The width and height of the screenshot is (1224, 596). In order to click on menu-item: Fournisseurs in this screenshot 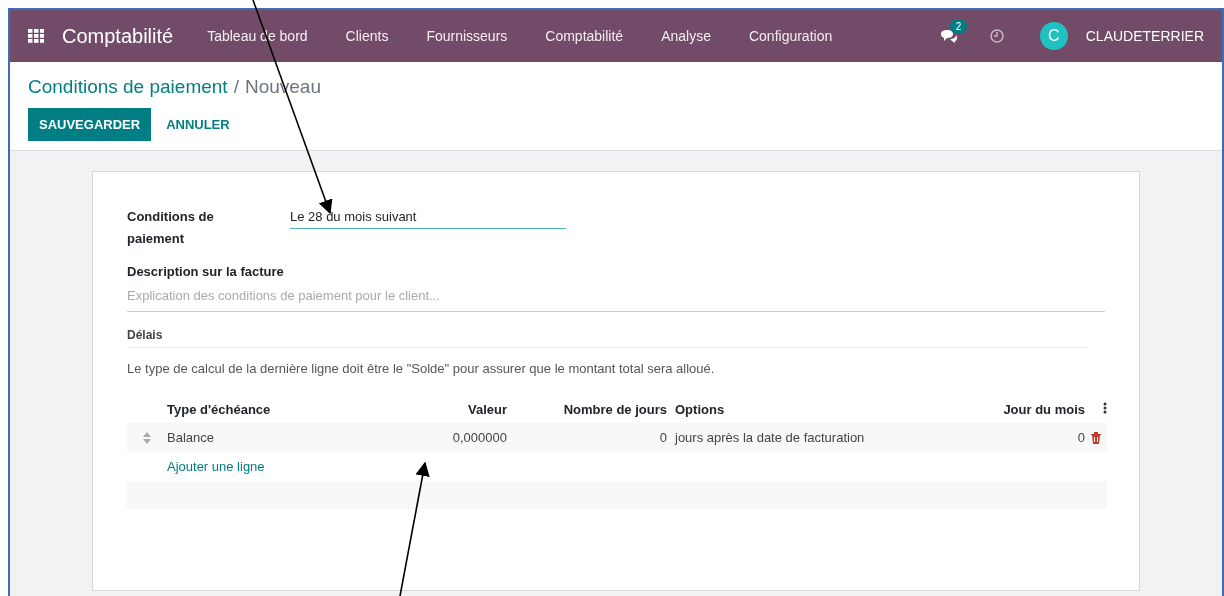, I will do `click(467, 36)`.